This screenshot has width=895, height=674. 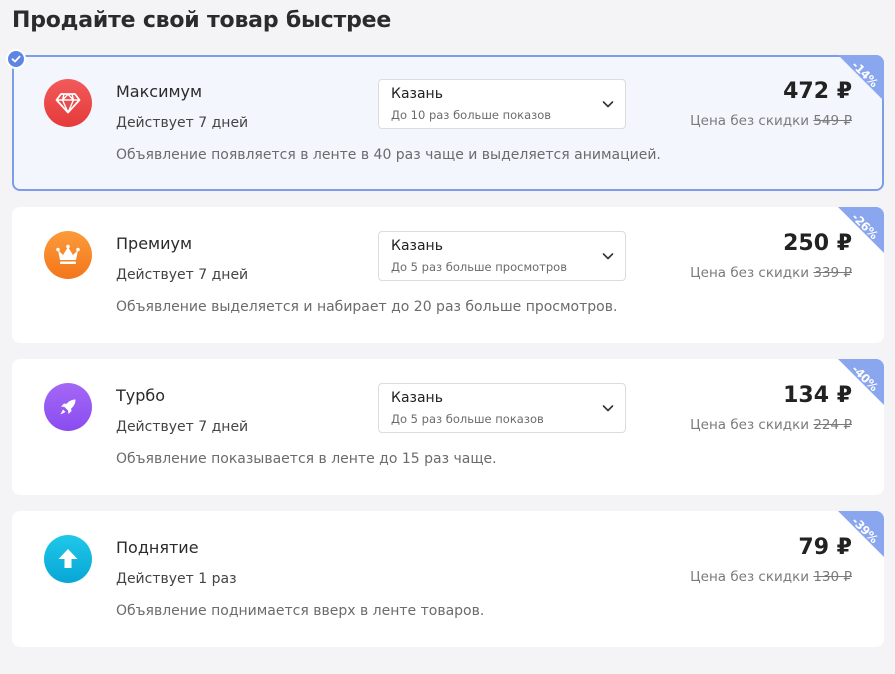 What do you see at coordinates (176, 579) in the screenshot?
I see `plan-duration: Действует 1 раз` at bounding box center [176, 579].